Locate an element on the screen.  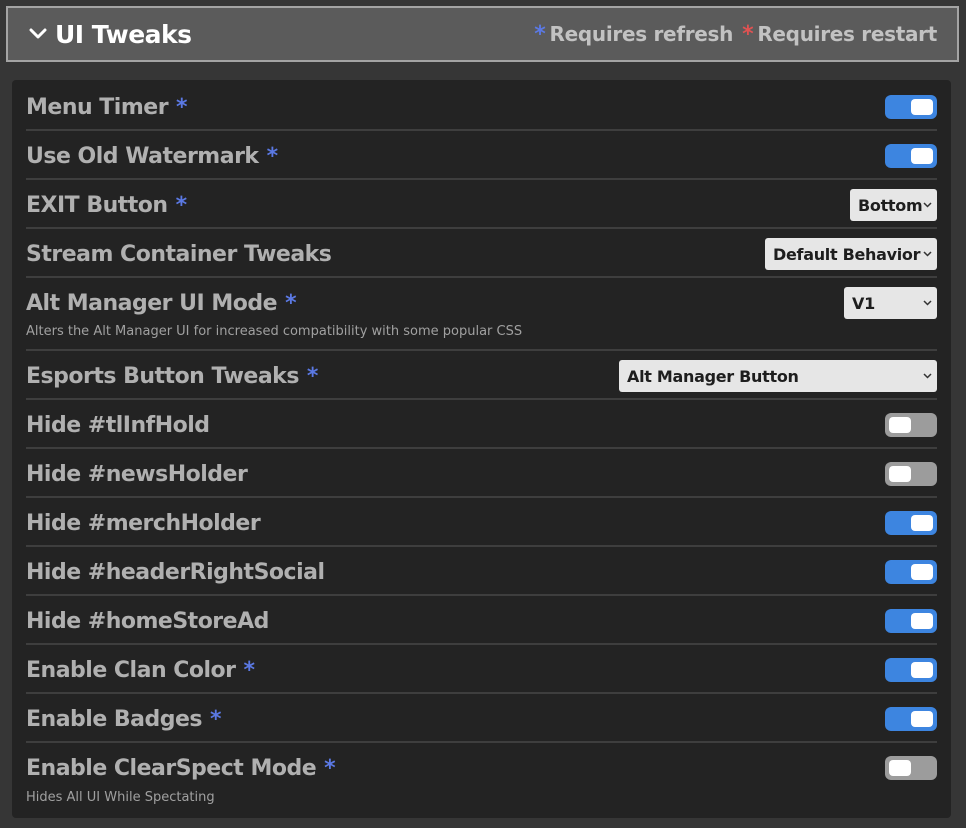
section-title: UI Tweaks is located at coordinates (123, 34).